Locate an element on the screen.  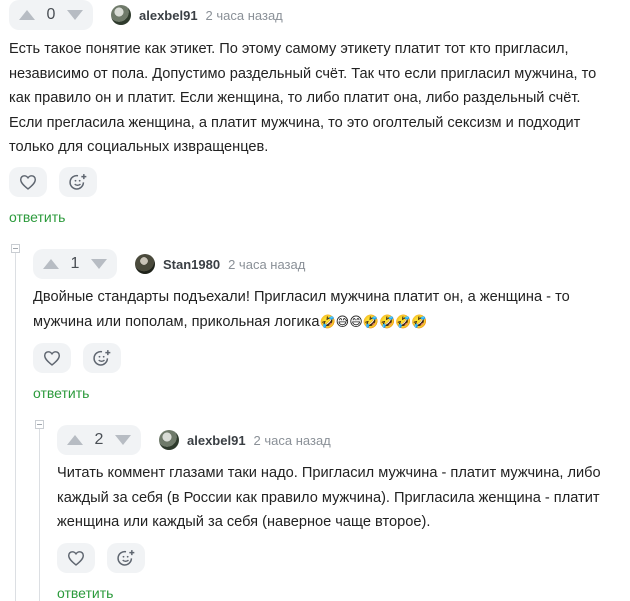
emoji-row: 🤣😅😄🤣🤣🤣🤣 is located at coordinates (373, 321).